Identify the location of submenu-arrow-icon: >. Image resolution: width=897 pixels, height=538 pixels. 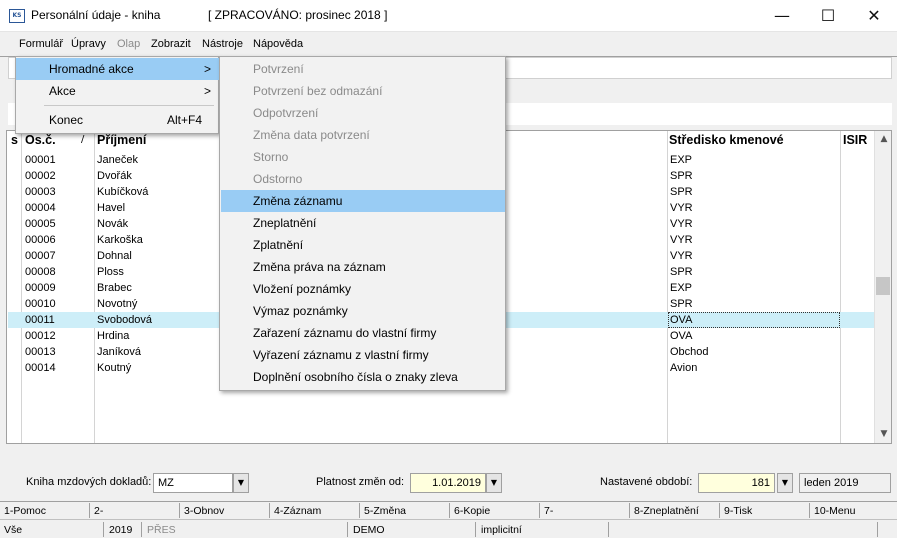
(208, 91).